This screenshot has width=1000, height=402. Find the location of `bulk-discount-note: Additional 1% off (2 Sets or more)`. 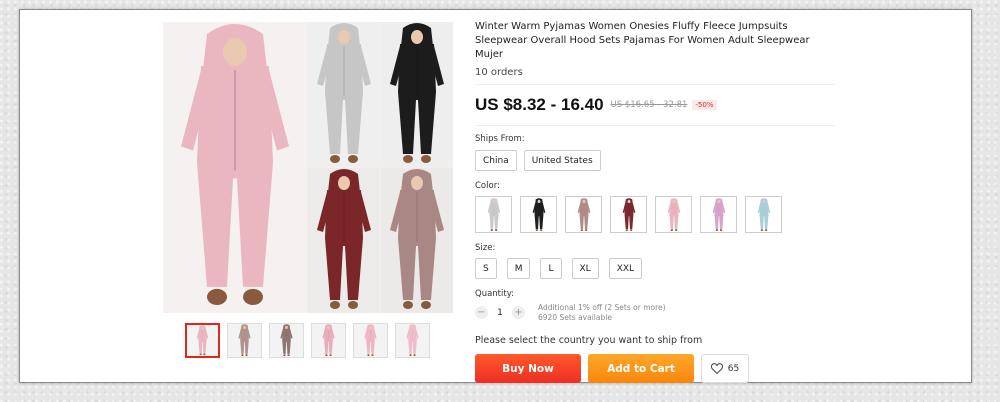

bulk-discount-note: Additional 1% off (2 Sets or more) is located at coordinates (602, 307).